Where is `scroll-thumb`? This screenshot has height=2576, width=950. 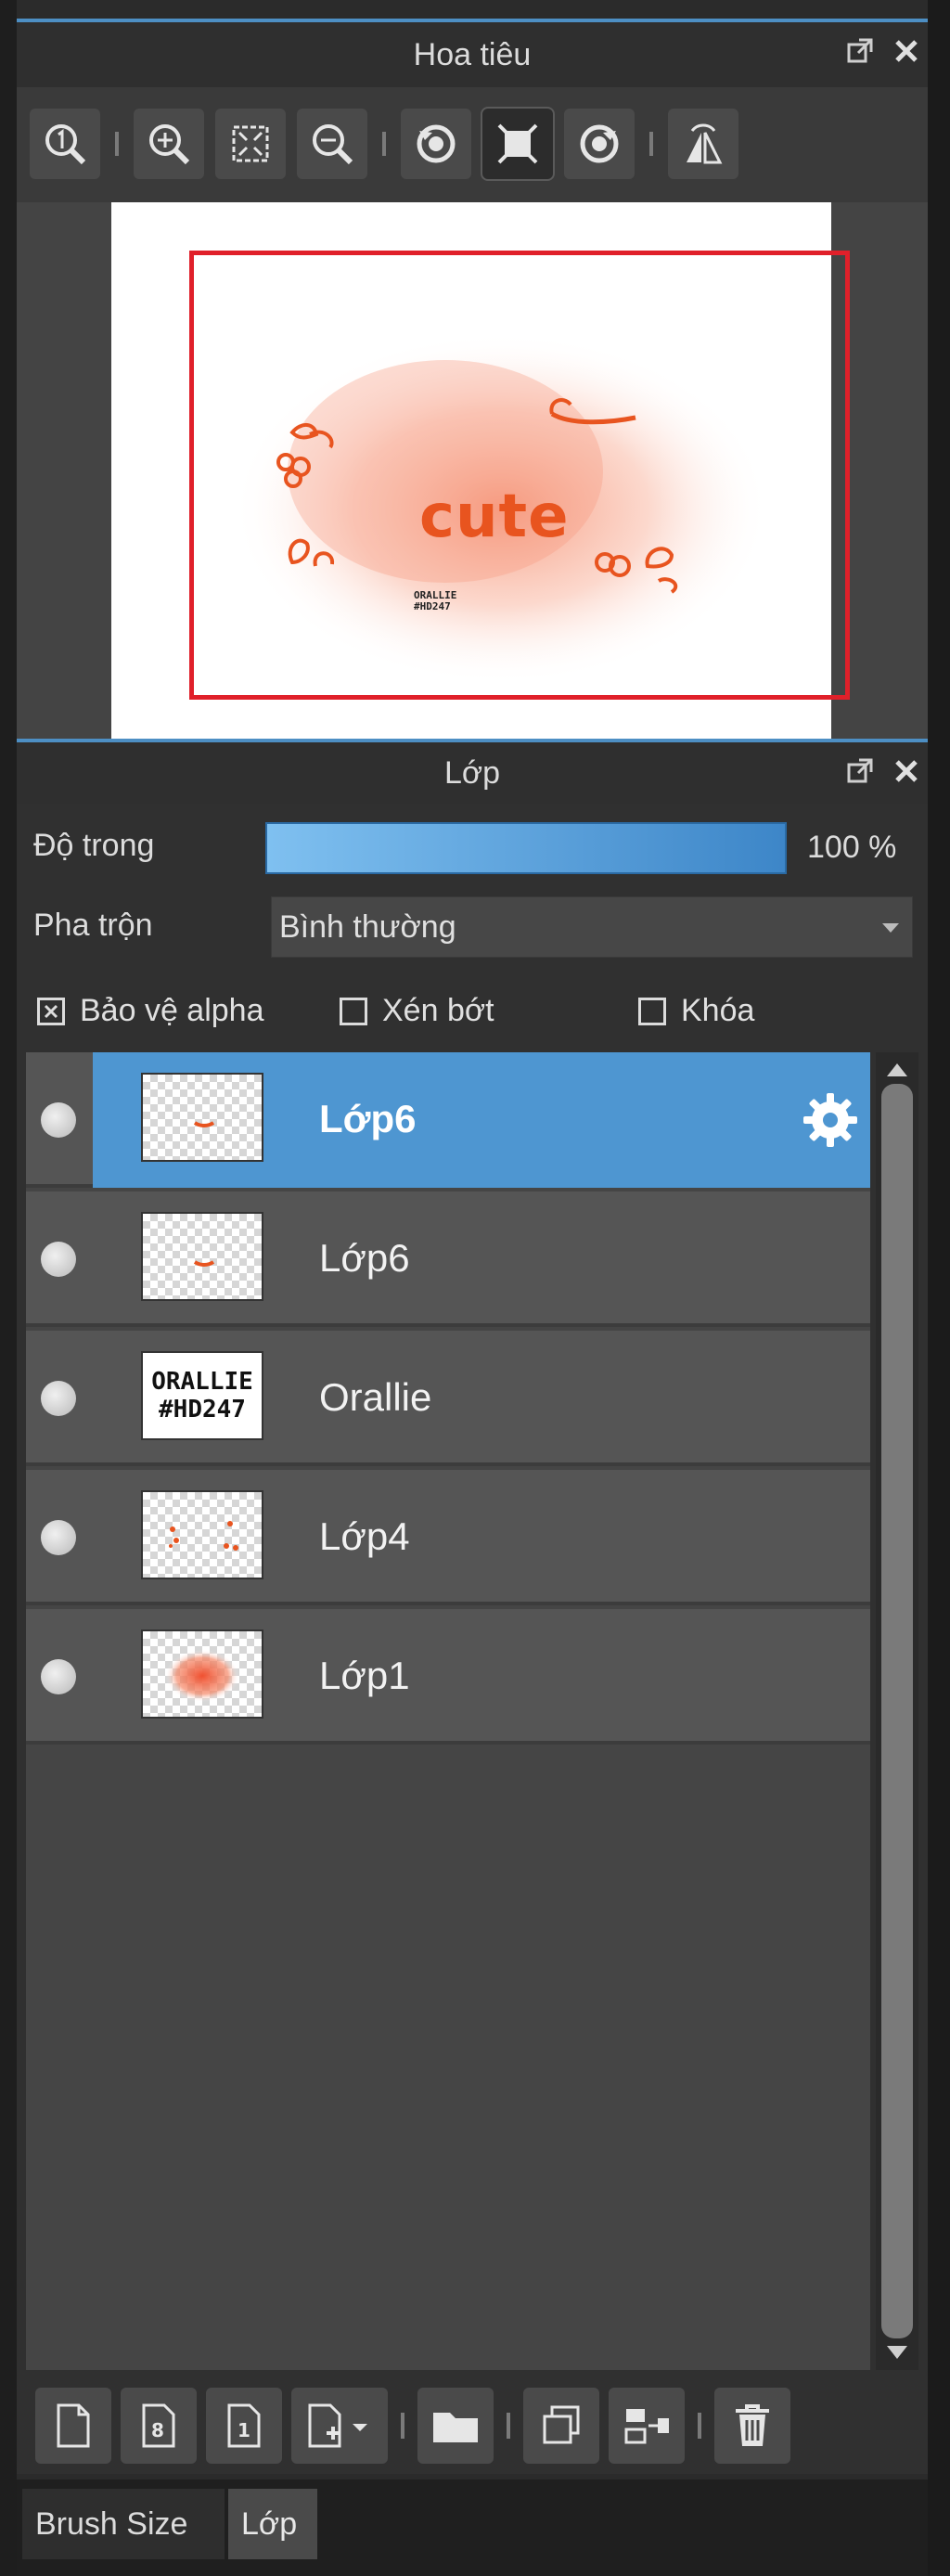 scroll-thumb is located at coordinates (897, 1711).